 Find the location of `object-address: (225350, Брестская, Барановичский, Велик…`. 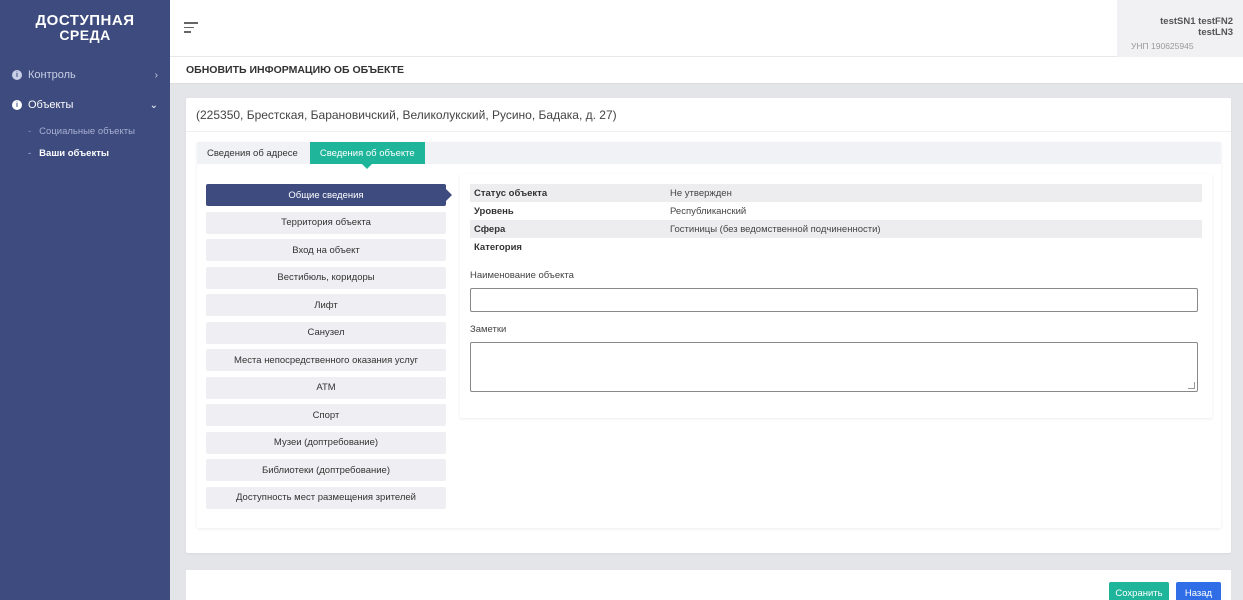

object-address: (225350, Брестская, Барановичский, Велик… is located at coordinates (708, 115).